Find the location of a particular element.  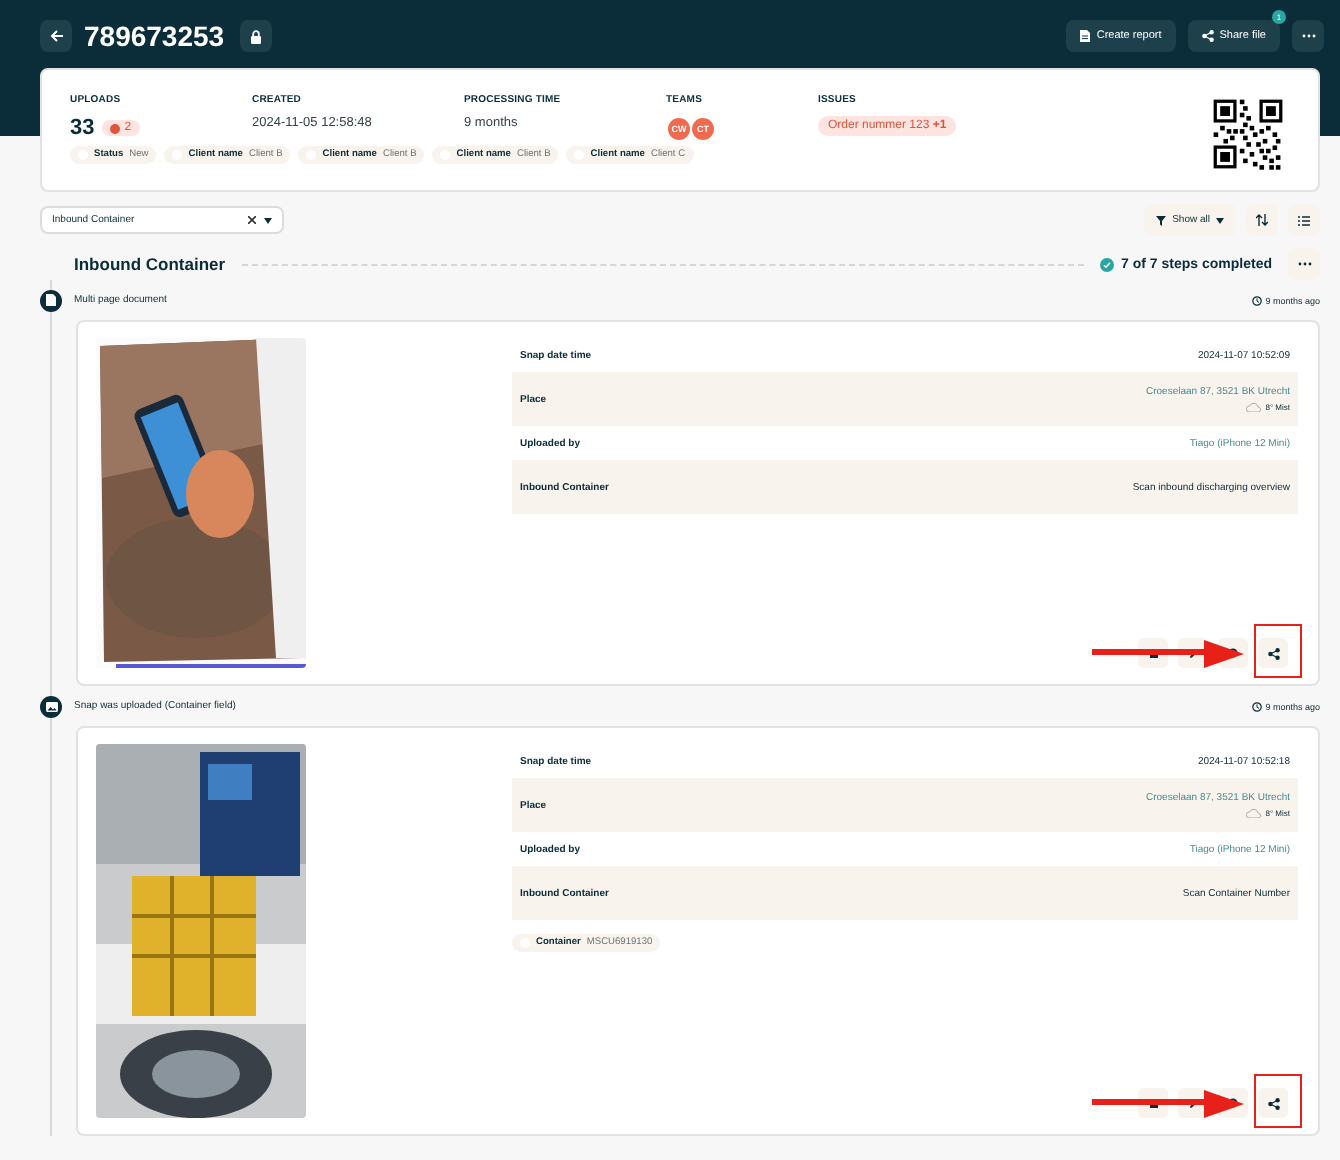

page-title: 789673253 is located at coordinates (154, 36).